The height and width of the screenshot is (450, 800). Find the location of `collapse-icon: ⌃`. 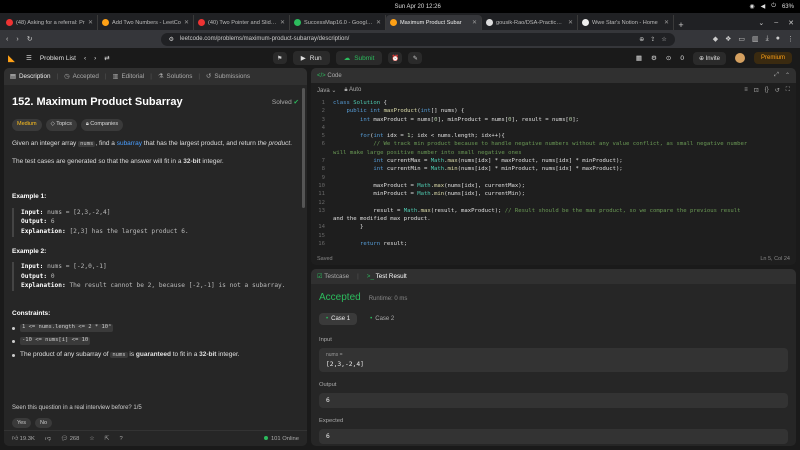

collapse-icon: ⌃ is located at coordinates (787, 75).